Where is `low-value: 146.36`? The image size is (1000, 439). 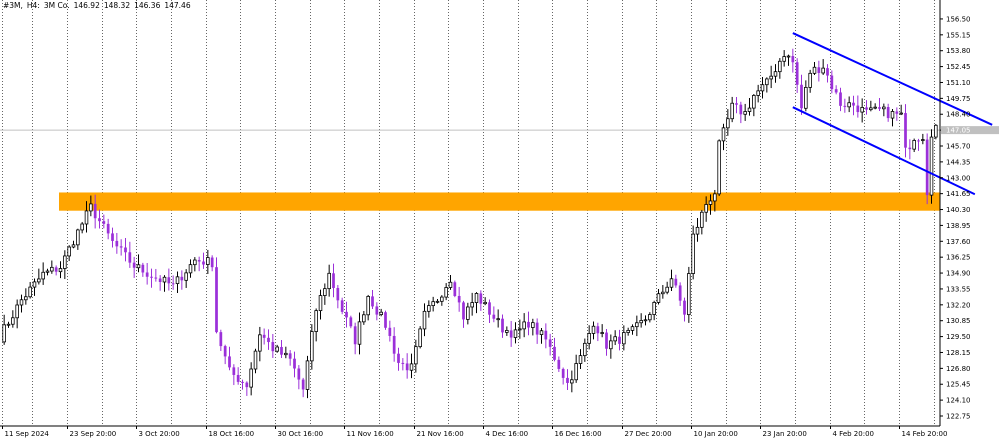 low-value: 146.36 is located at coordinates (147, 5).